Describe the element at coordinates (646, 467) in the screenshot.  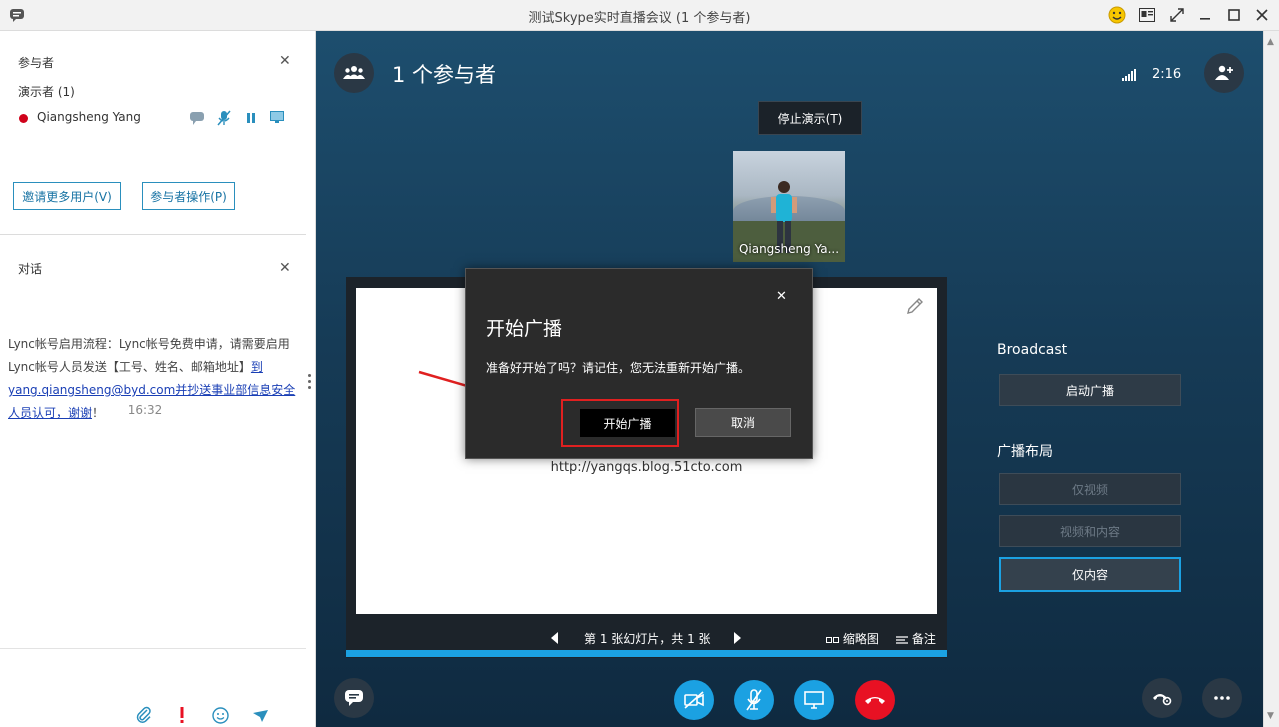
I see `slide-url-text: http://yangqs.blog.51cto.com` at that location.